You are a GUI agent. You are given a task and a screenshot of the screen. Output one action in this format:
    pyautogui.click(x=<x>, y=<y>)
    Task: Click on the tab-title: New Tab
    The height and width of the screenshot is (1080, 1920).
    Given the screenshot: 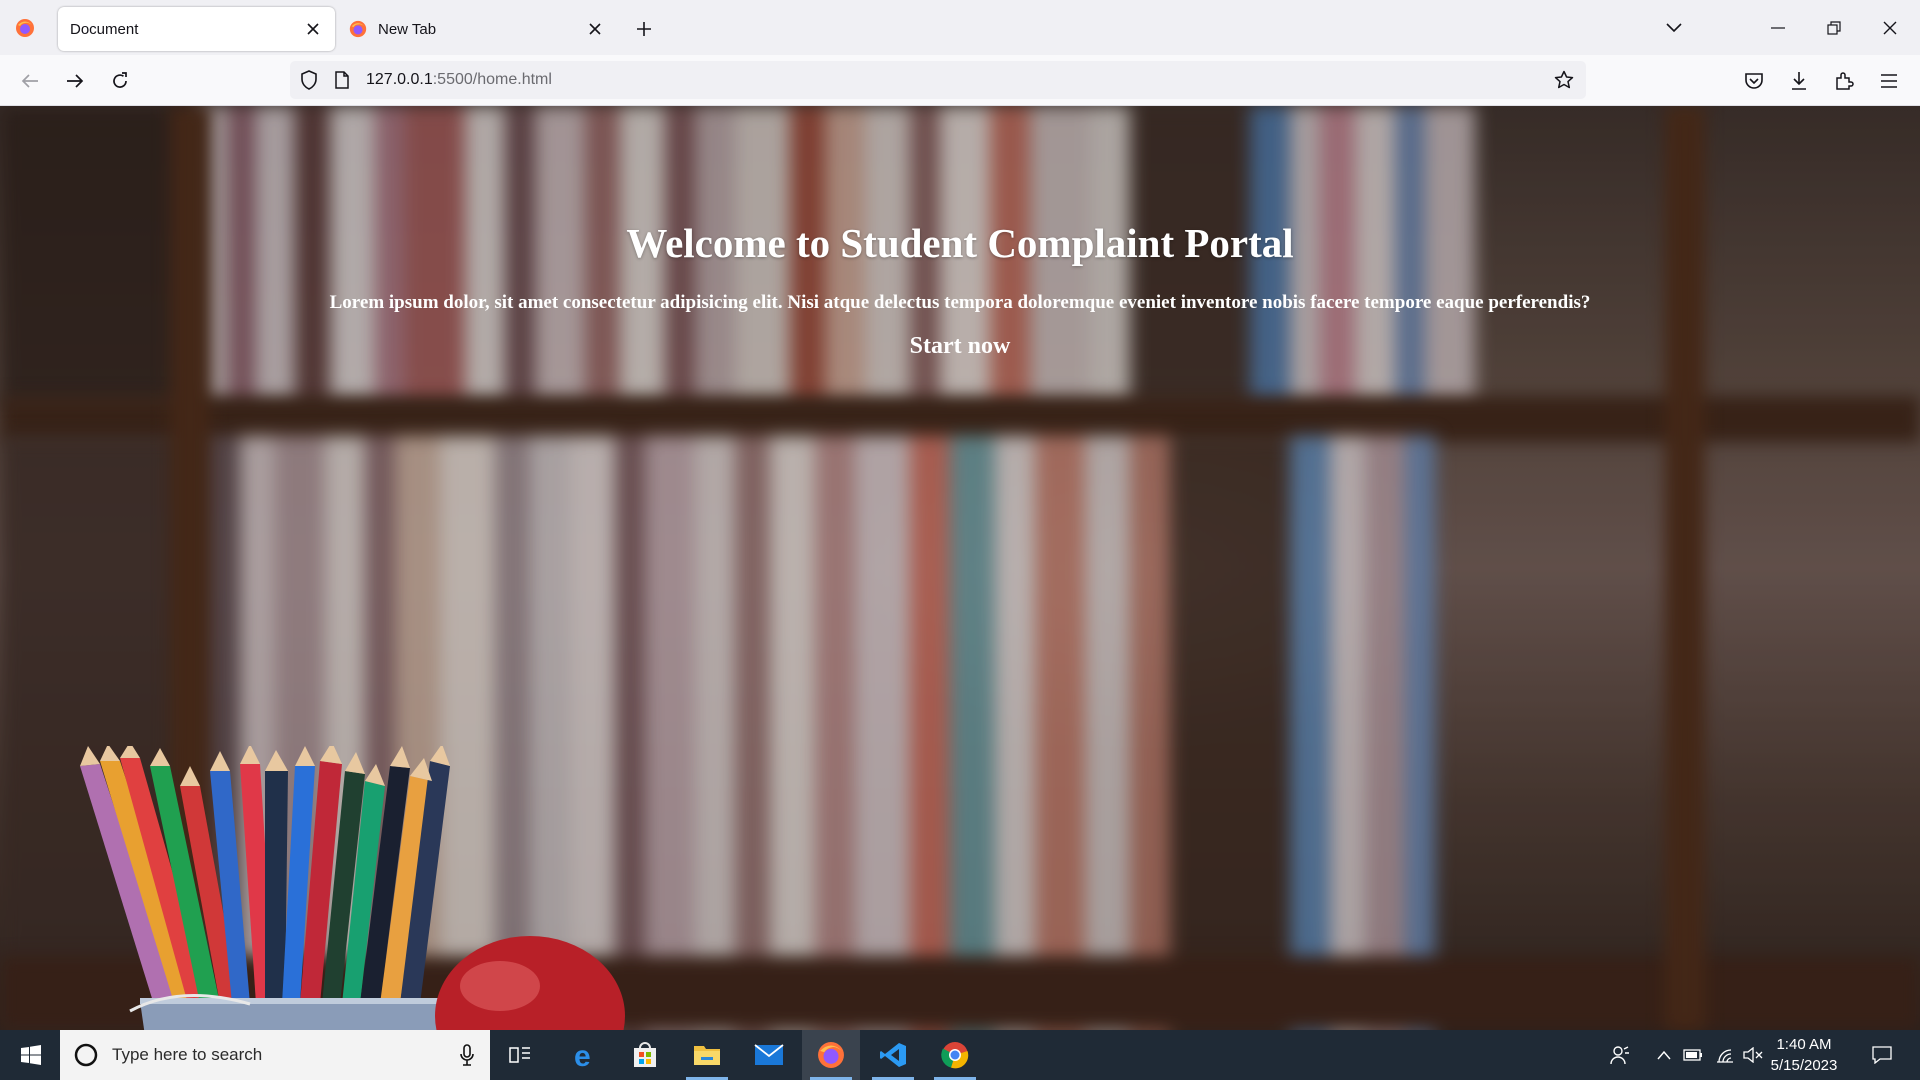 What is the action you would take?
    pyautogui.click(x=407, y=29)
    